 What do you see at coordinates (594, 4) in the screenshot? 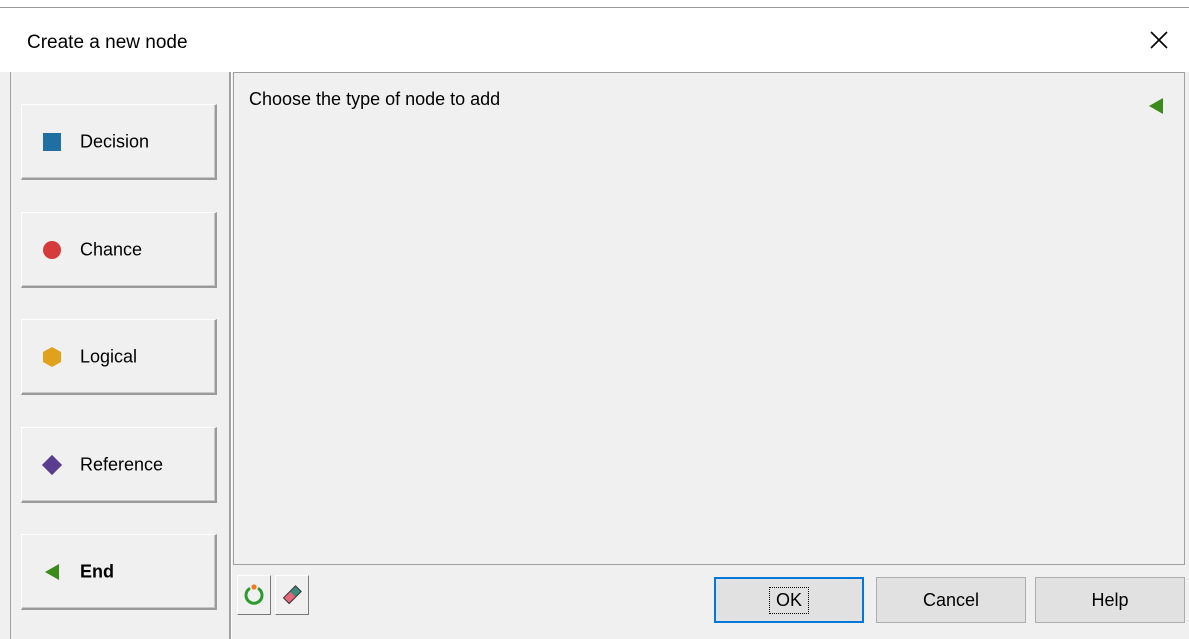
I see `window-top-edge` at bounding box center [594, 4].